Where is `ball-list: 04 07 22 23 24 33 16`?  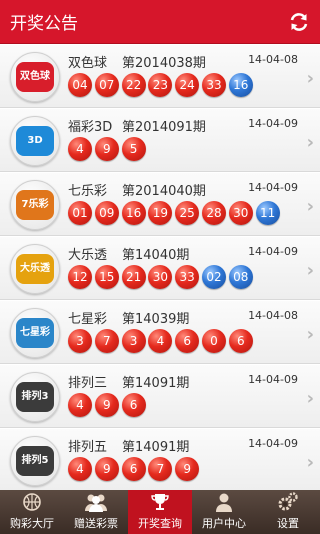
ball-list: 04 07 22 23 24 33 16 is located at coordinates (162, 85).